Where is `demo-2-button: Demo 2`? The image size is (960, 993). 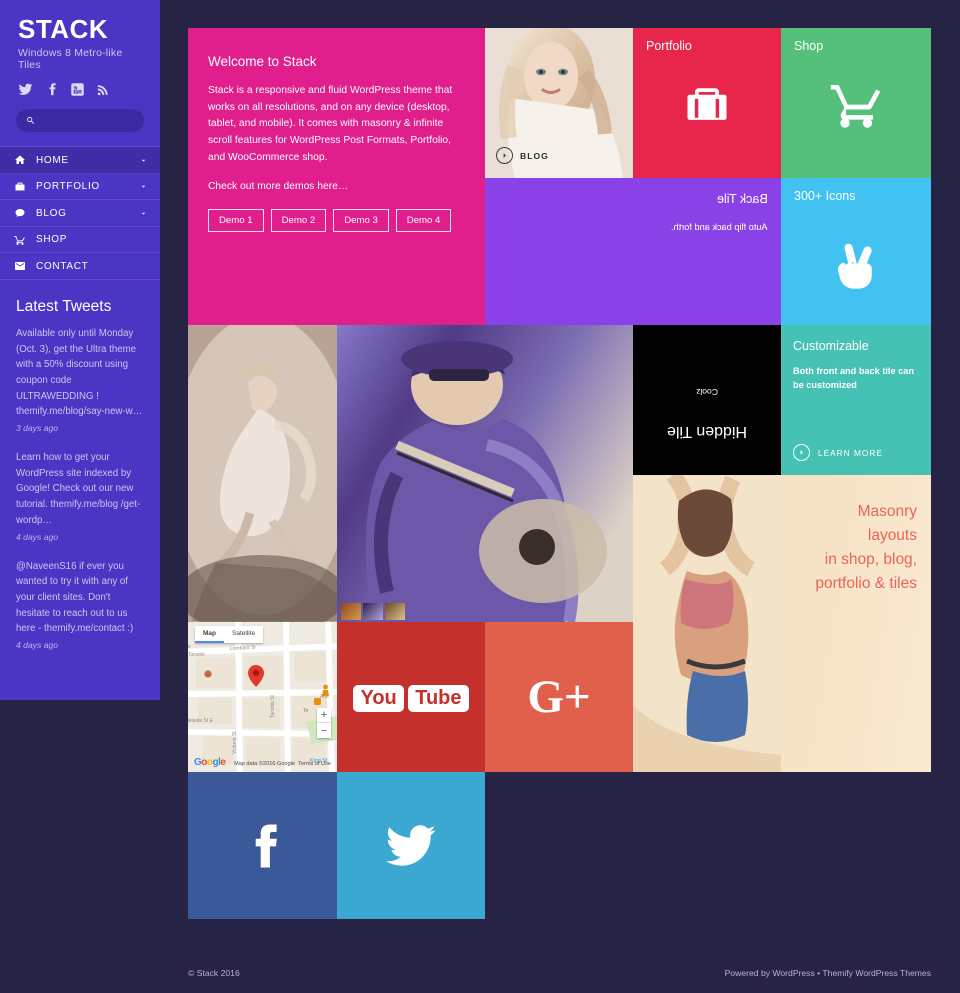
demo-2-button: Demo 2 is located at coordinates (298, 221).